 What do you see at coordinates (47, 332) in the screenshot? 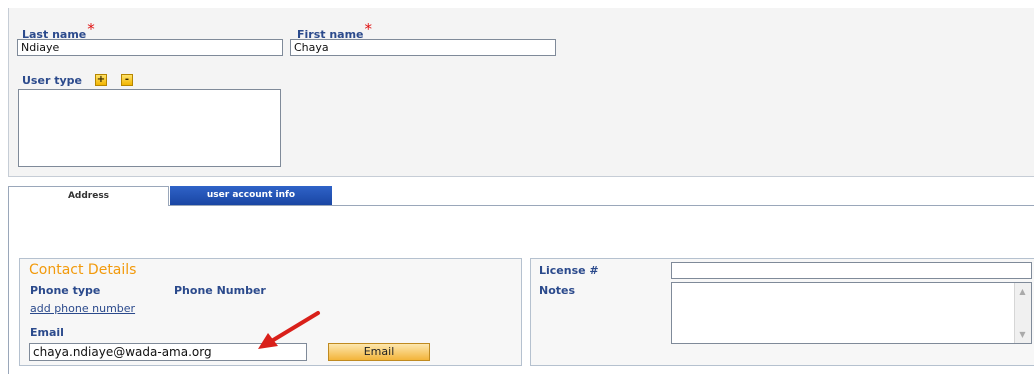
I see `email-label: Email` at bounding box center [47, 332].